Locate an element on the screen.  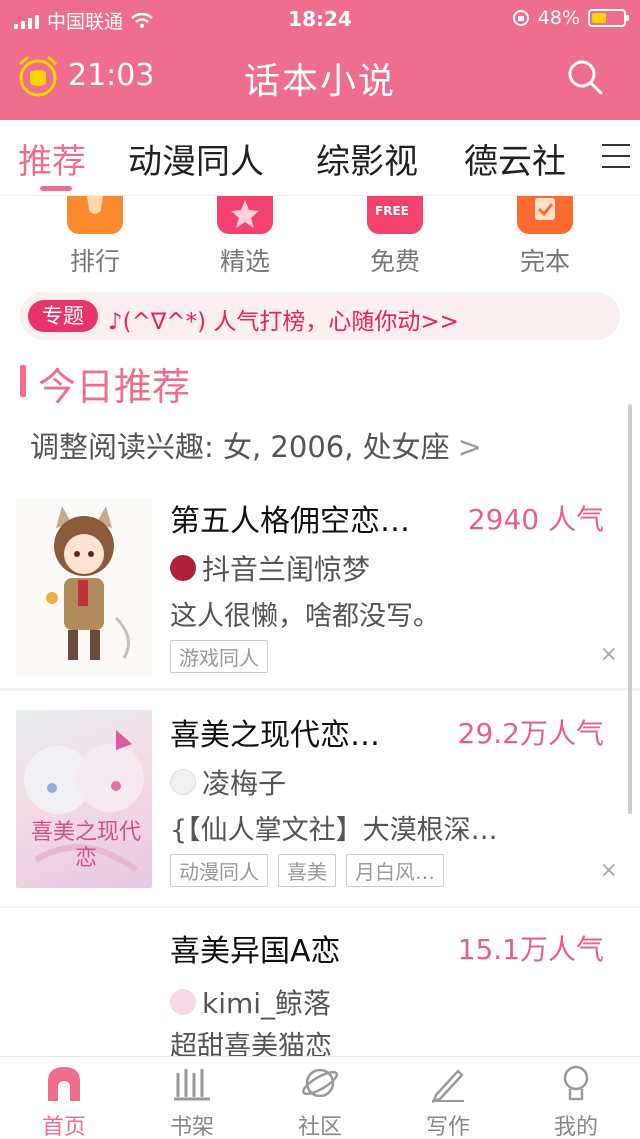
book-tag: 动漫同人 is located at coordinates (219, 870).